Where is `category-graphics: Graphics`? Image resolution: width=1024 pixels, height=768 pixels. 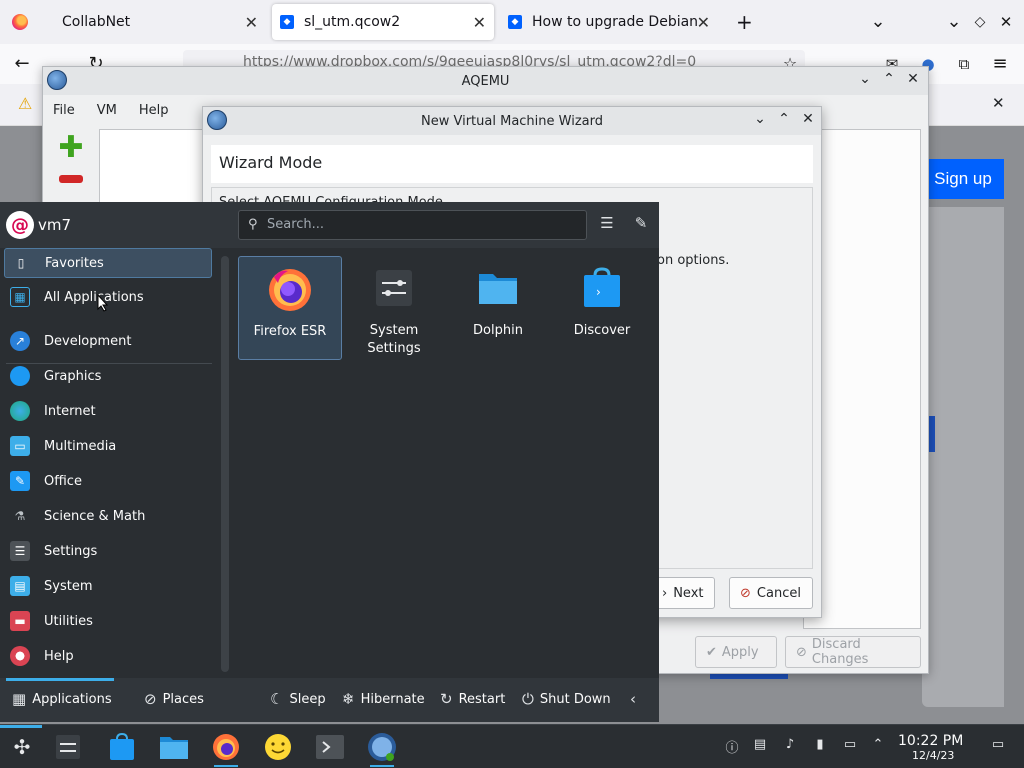 category-graphics: Graphics is located at coordinates (108, 376).